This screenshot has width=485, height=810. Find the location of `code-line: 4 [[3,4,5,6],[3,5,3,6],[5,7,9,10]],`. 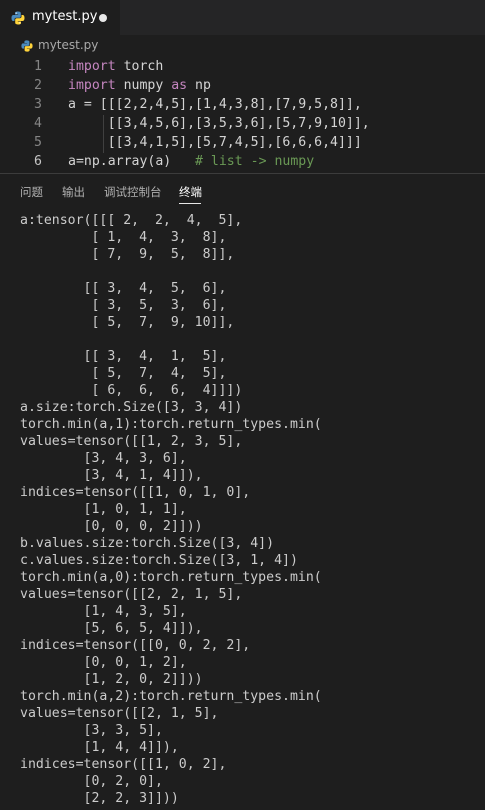

code-line: 4 [[3,4,5,6],[3,5,3,6],[5,7,9,10]], is located at coordinates (242, 123).